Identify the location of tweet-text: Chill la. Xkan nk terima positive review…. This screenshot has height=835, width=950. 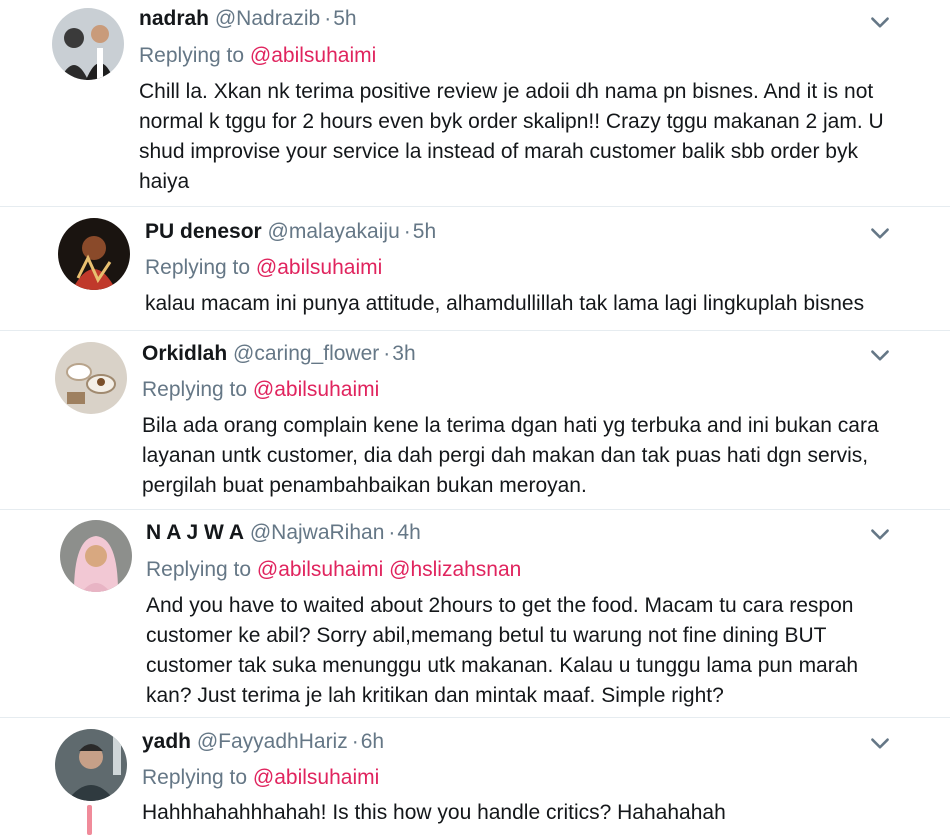
(519, 137).